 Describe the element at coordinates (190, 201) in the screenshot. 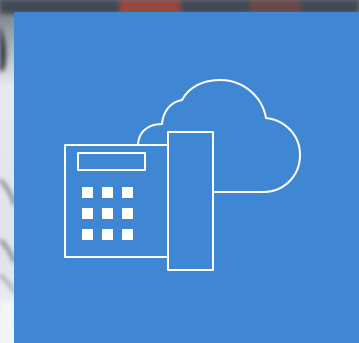

I see `handset-icon` at that location.